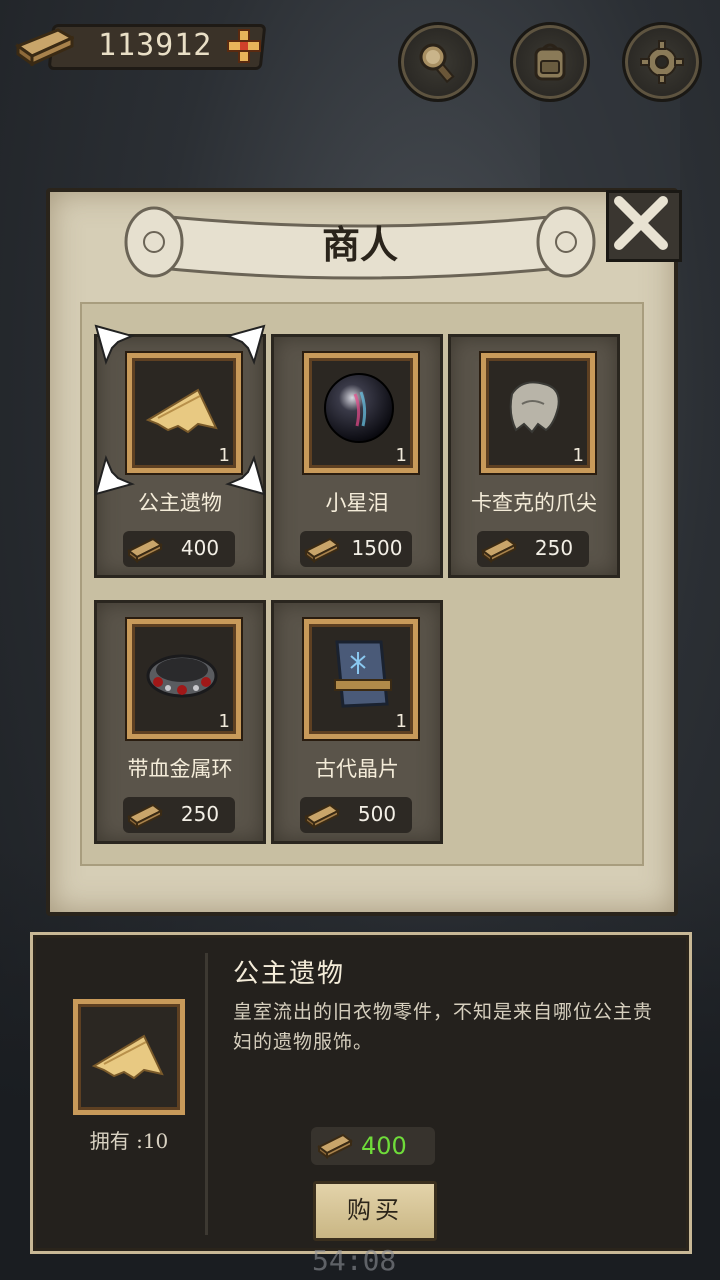  I want to click on shop-item-card: 1 小星泪 1500, so click(357, 456).